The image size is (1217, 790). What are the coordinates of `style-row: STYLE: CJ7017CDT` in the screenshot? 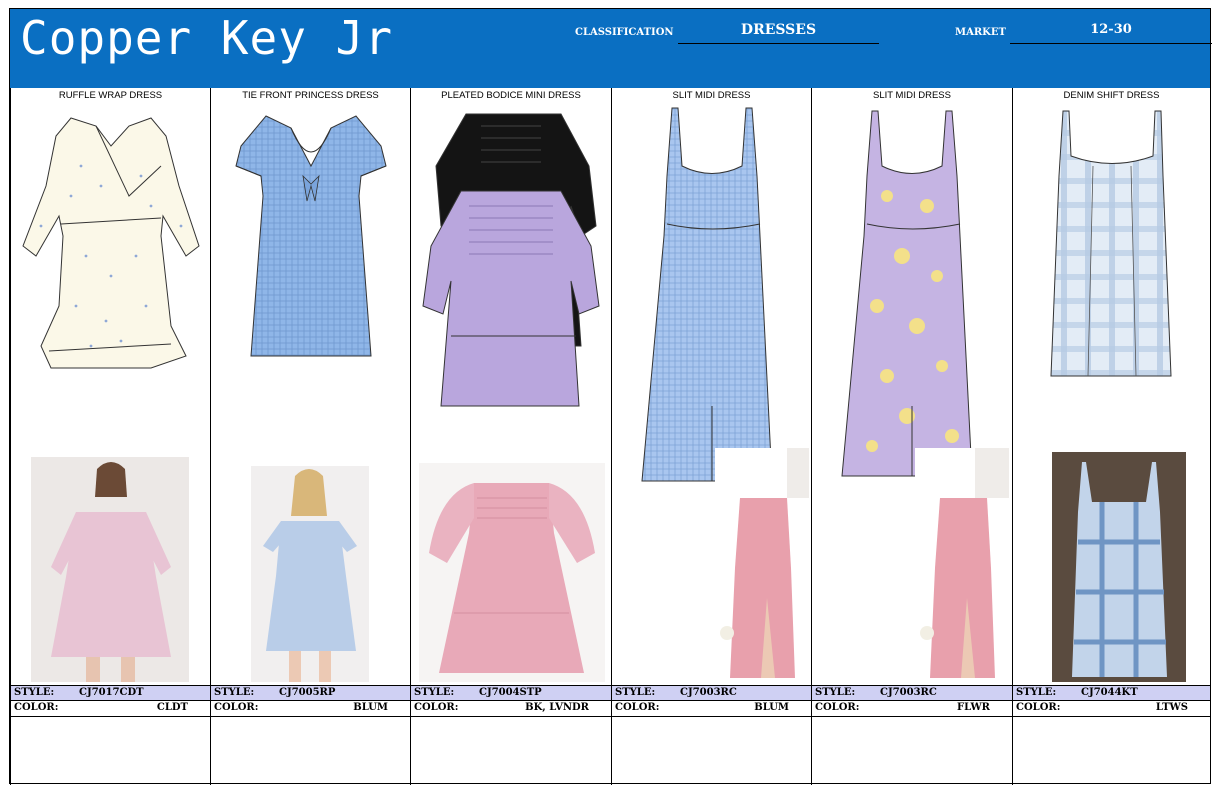 It's located at (110, 693).